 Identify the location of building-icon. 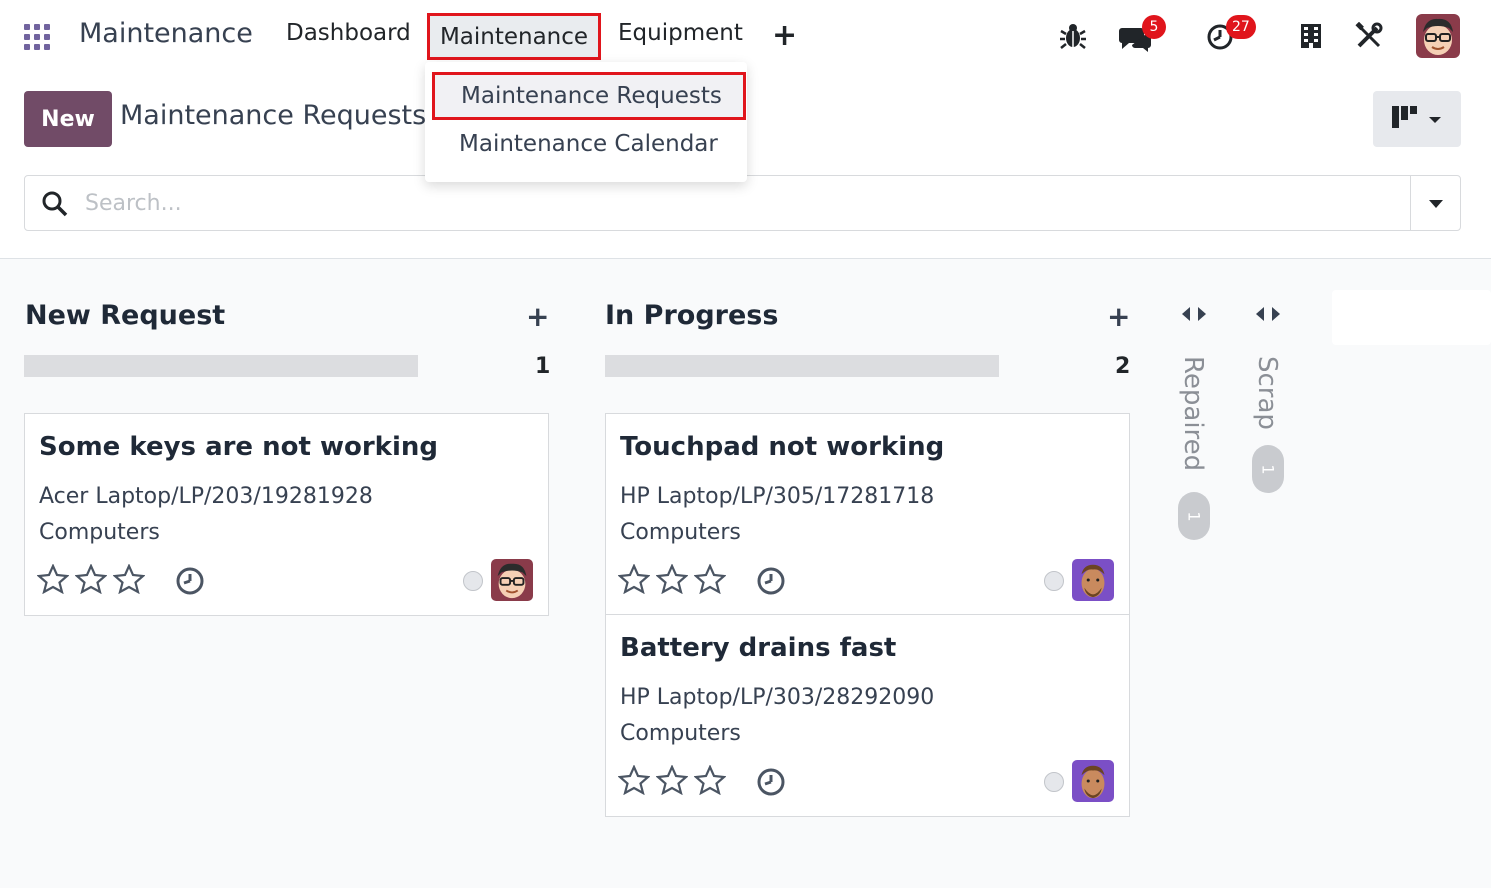
(1311, 38).